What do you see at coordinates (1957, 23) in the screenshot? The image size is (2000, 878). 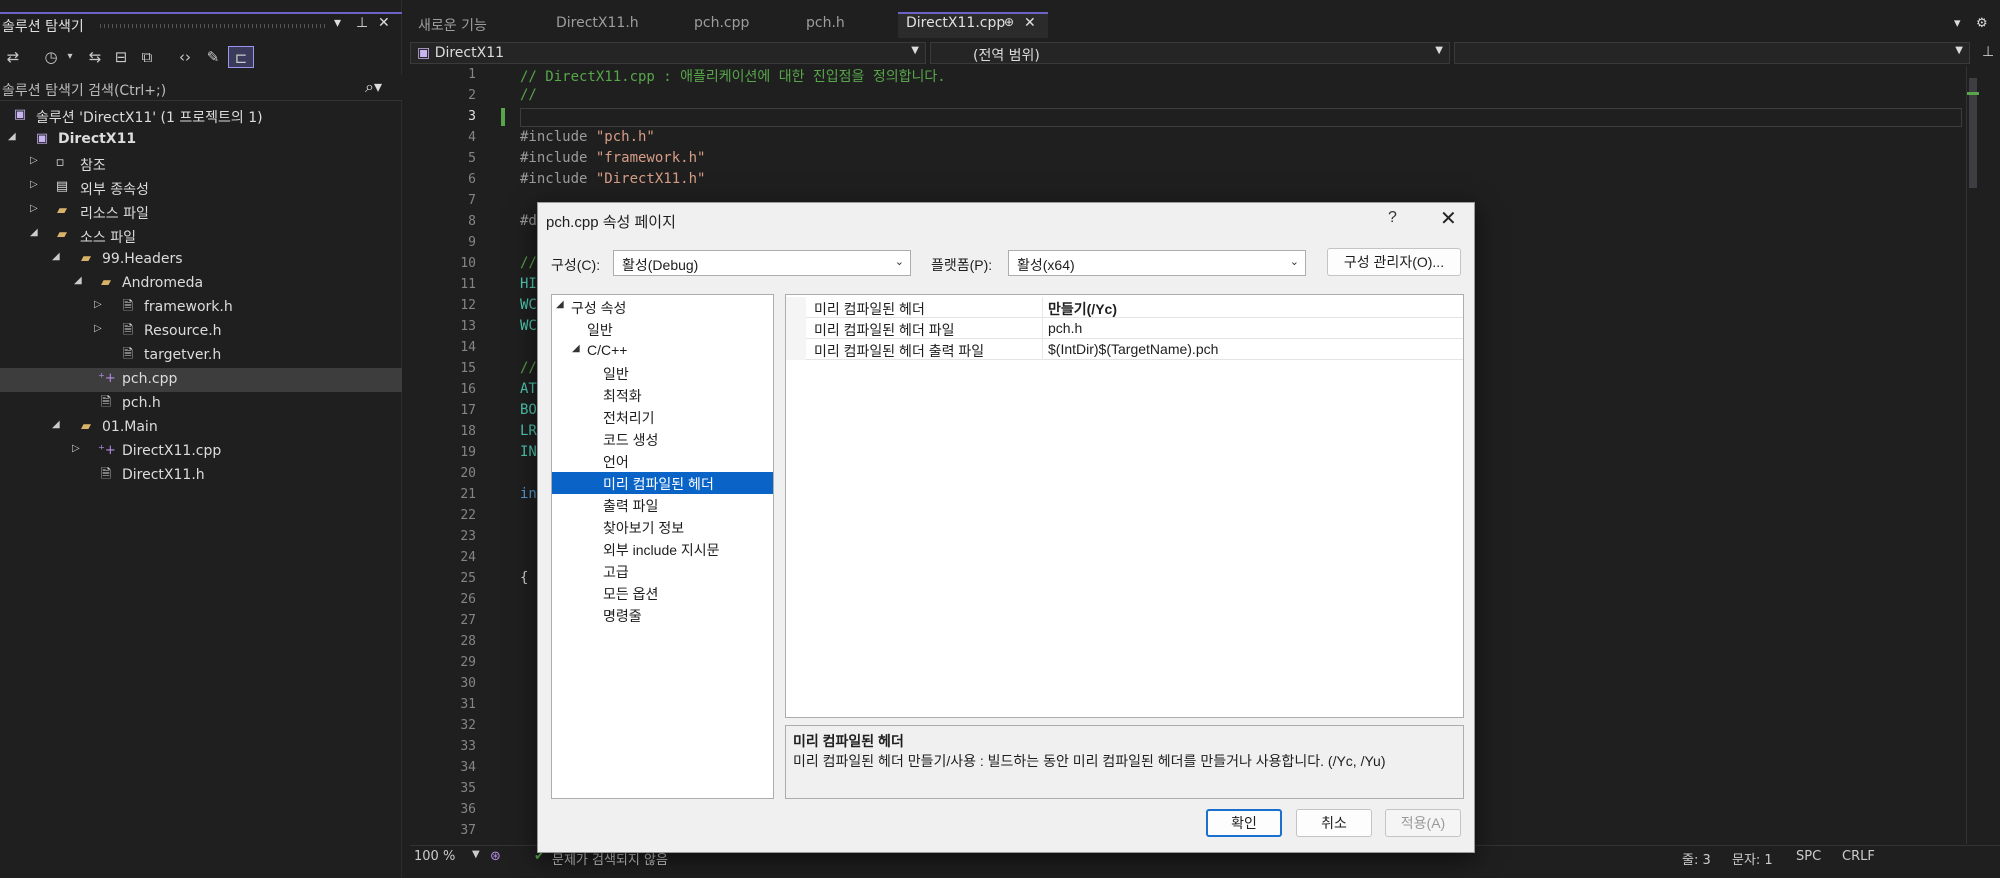 I see `tab-list-dropdown-icon: ▾` at bounding box center [1957, 23].